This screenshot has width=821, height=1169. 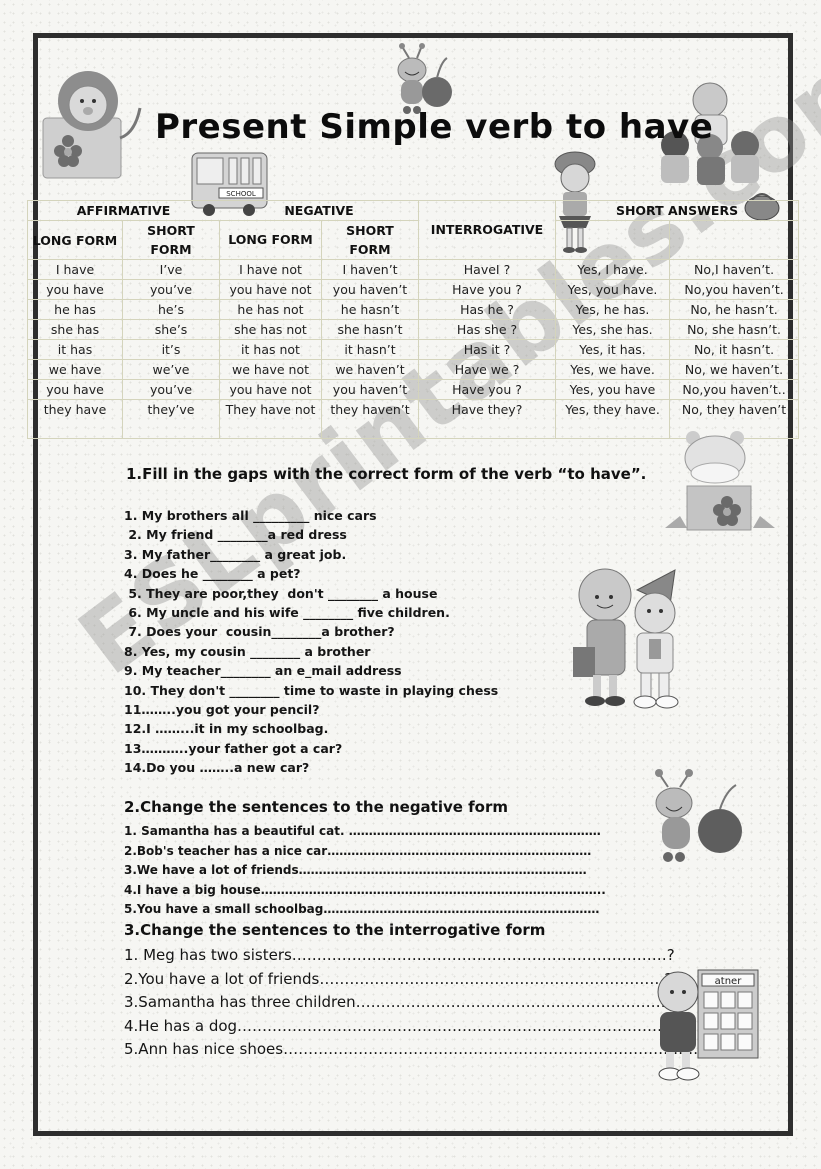 What do you see at coordinates (487, 269) in the screenshot?
I see `interrogative-cell: HaveI ?` at bounding box center [487, 269].